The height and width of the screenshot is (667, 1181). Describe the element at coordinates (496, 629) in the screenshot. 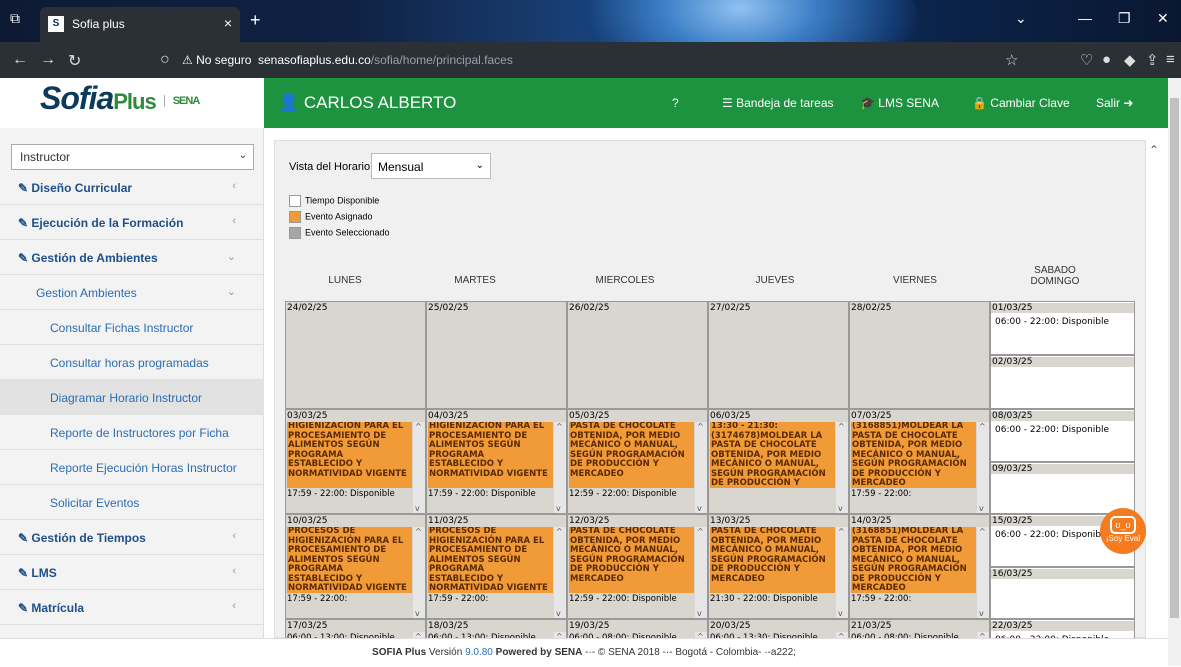

I see `day-cell: 18/03/2506:00 - 13:00: Disponible^v` at that location.